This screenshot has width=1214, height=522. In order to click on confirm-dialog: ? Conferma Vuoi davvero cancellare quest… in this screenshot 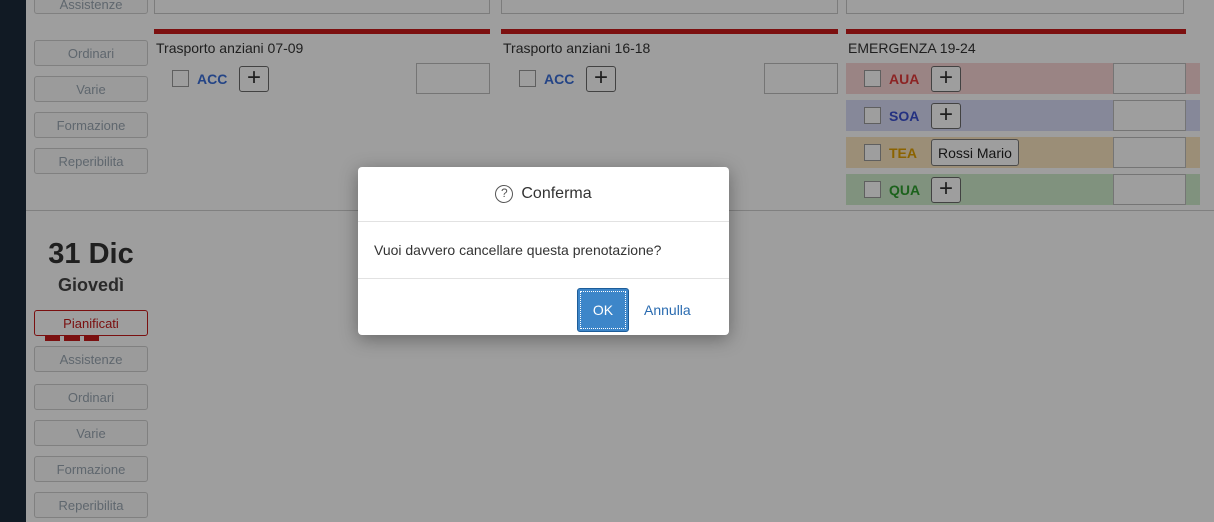, I will do `click(543, 251)`.